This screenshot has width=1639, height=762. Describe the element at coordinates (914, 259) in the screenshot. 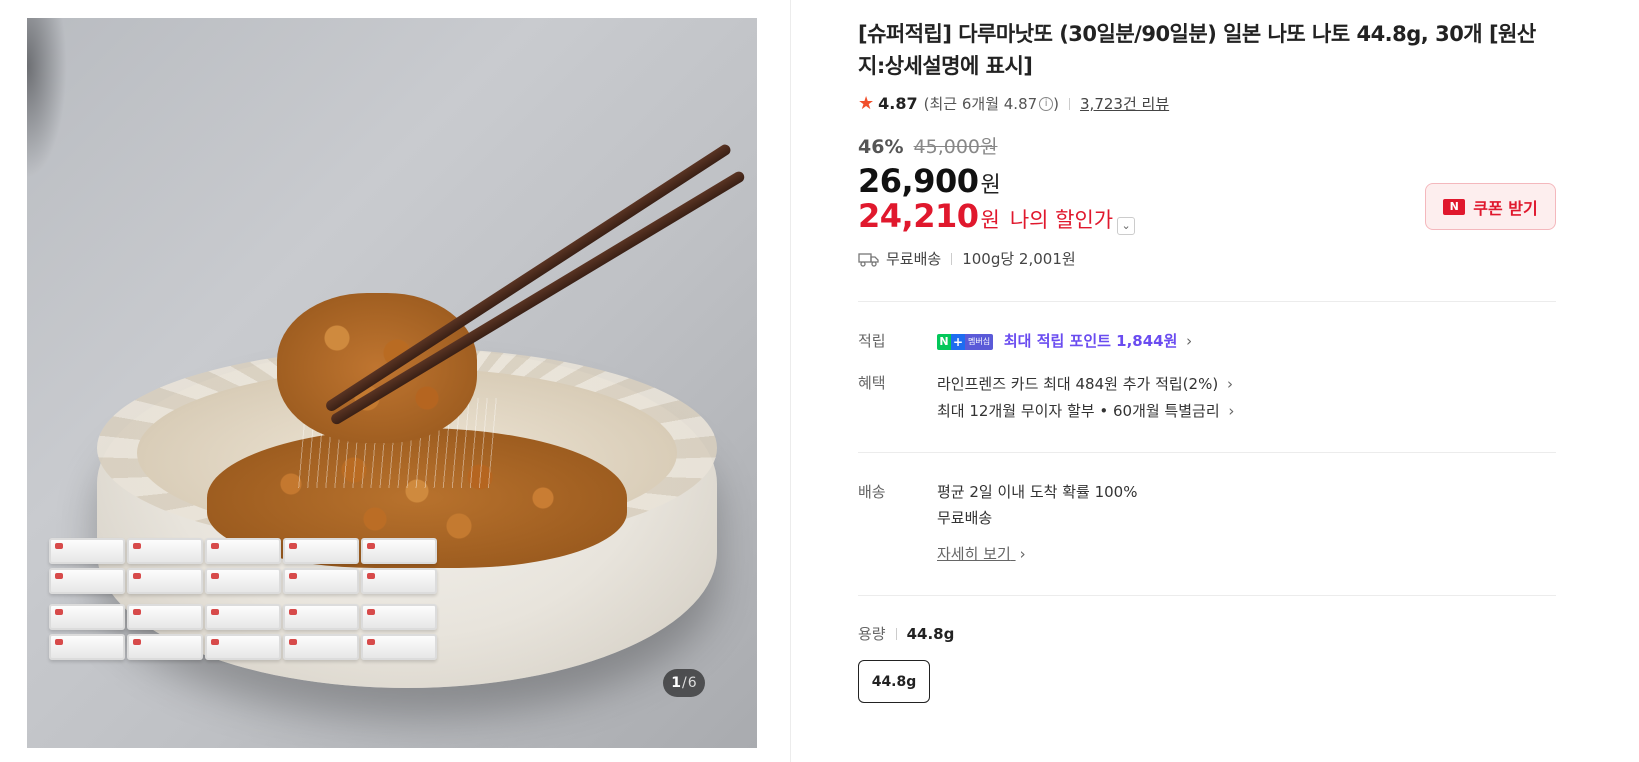

I see `shipping-text: 무료배송` at that location.